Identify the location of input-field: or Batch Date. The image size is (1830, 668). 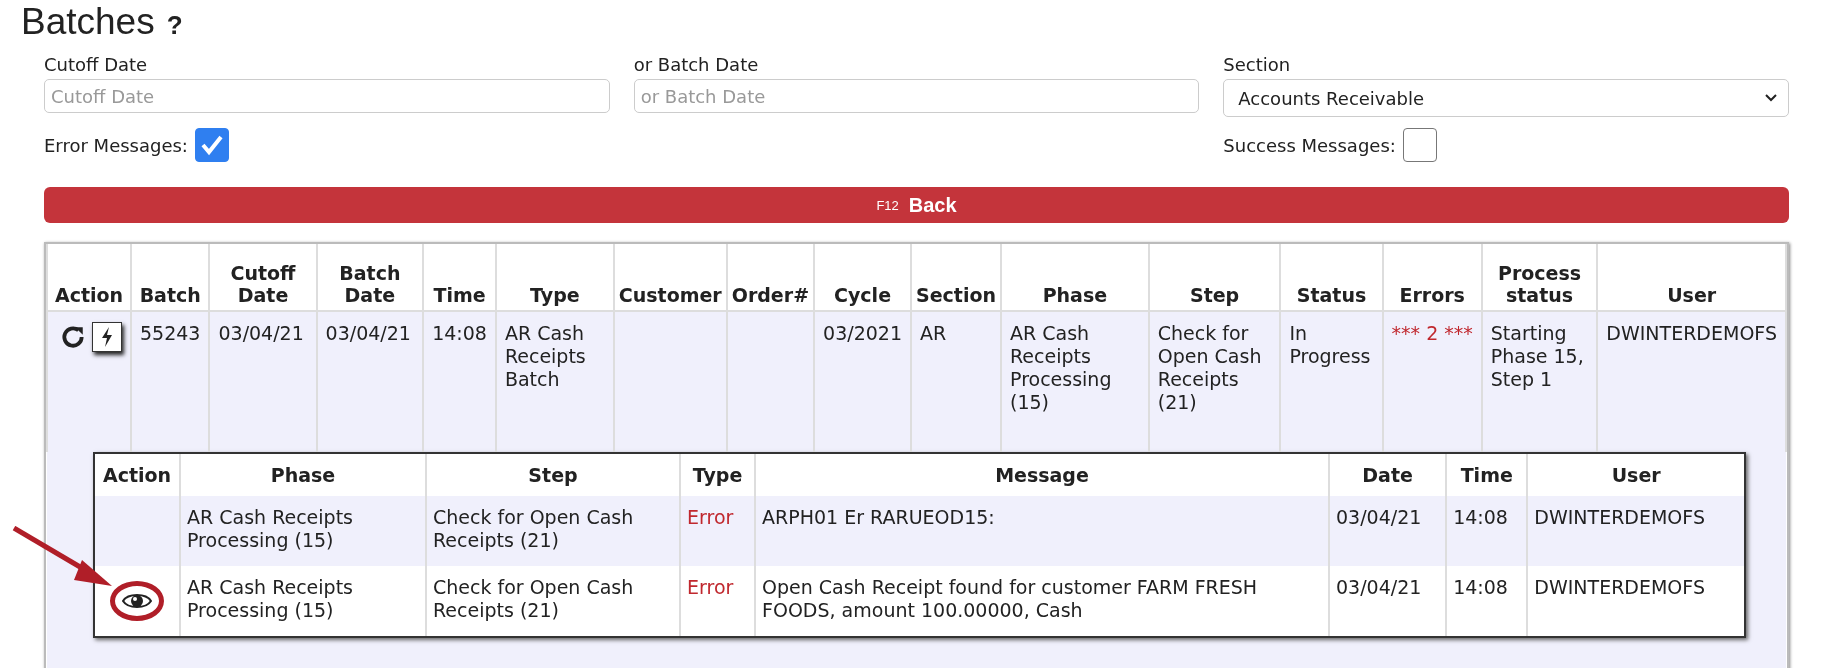
(916, 96).